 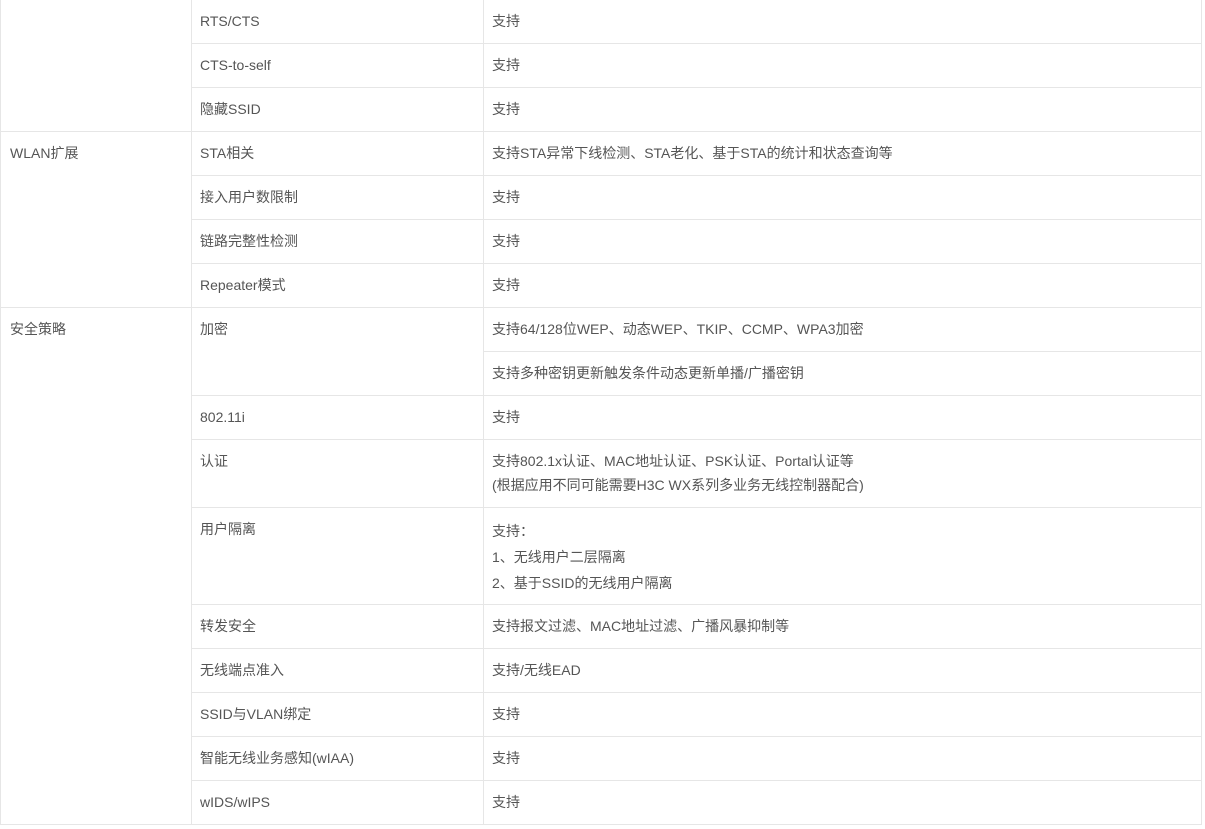 I want to click on feature-cell: SSID与VLAN绑定, so click(x=337, y=714).